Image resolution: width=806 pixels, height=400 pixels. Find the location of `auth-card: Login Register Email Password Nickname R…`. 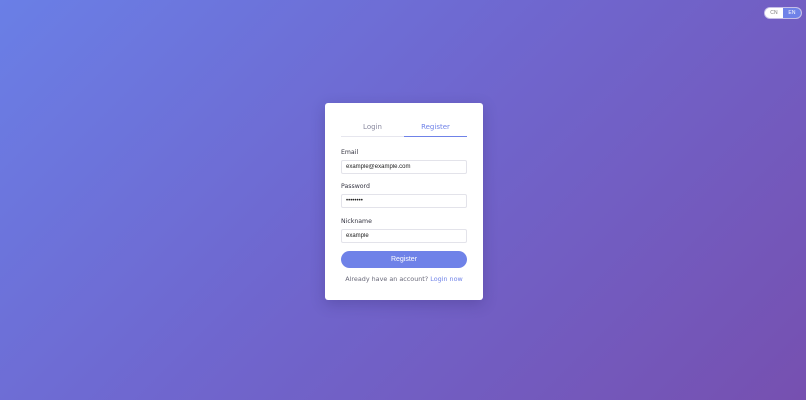

auth-card: Login Register Email Password Nickname R… is located at coordinates (404, 201).